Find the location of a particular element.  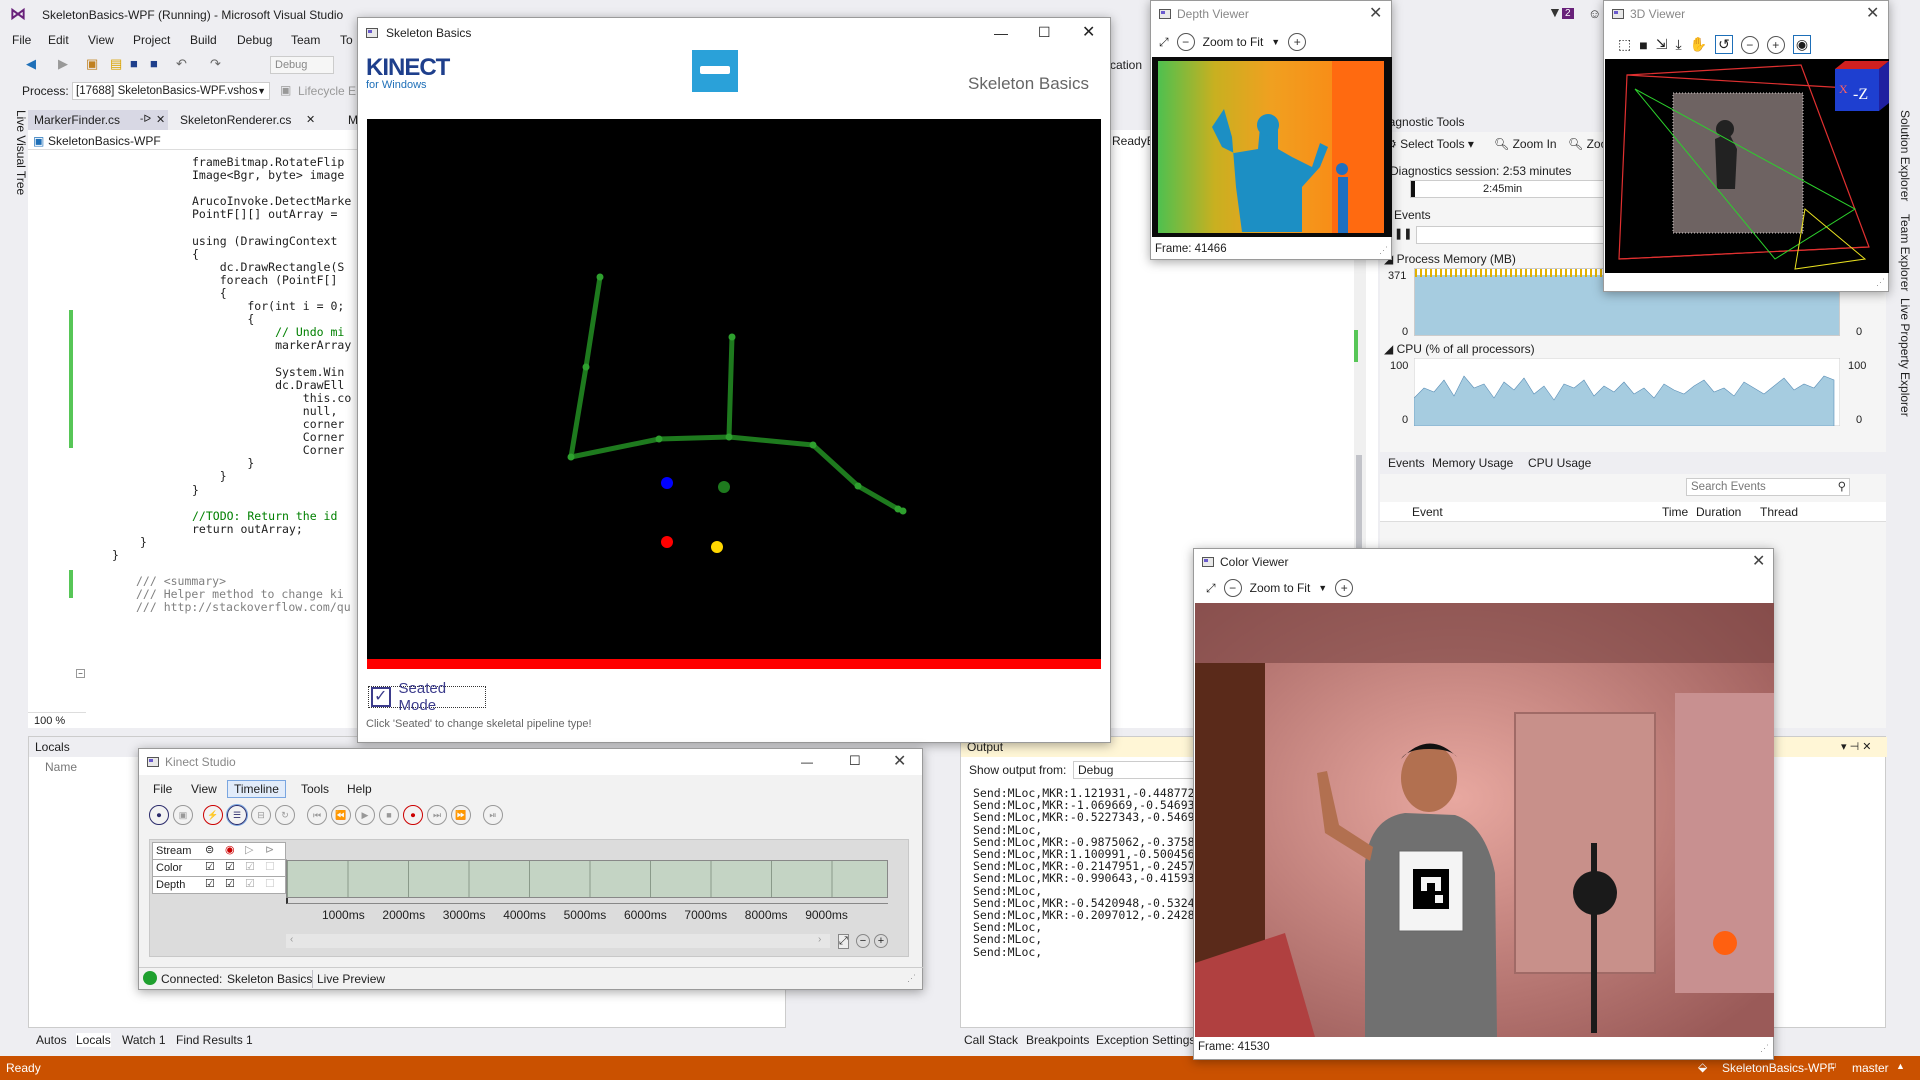

col-duration: Duration is located at coordinates (1718, 512).